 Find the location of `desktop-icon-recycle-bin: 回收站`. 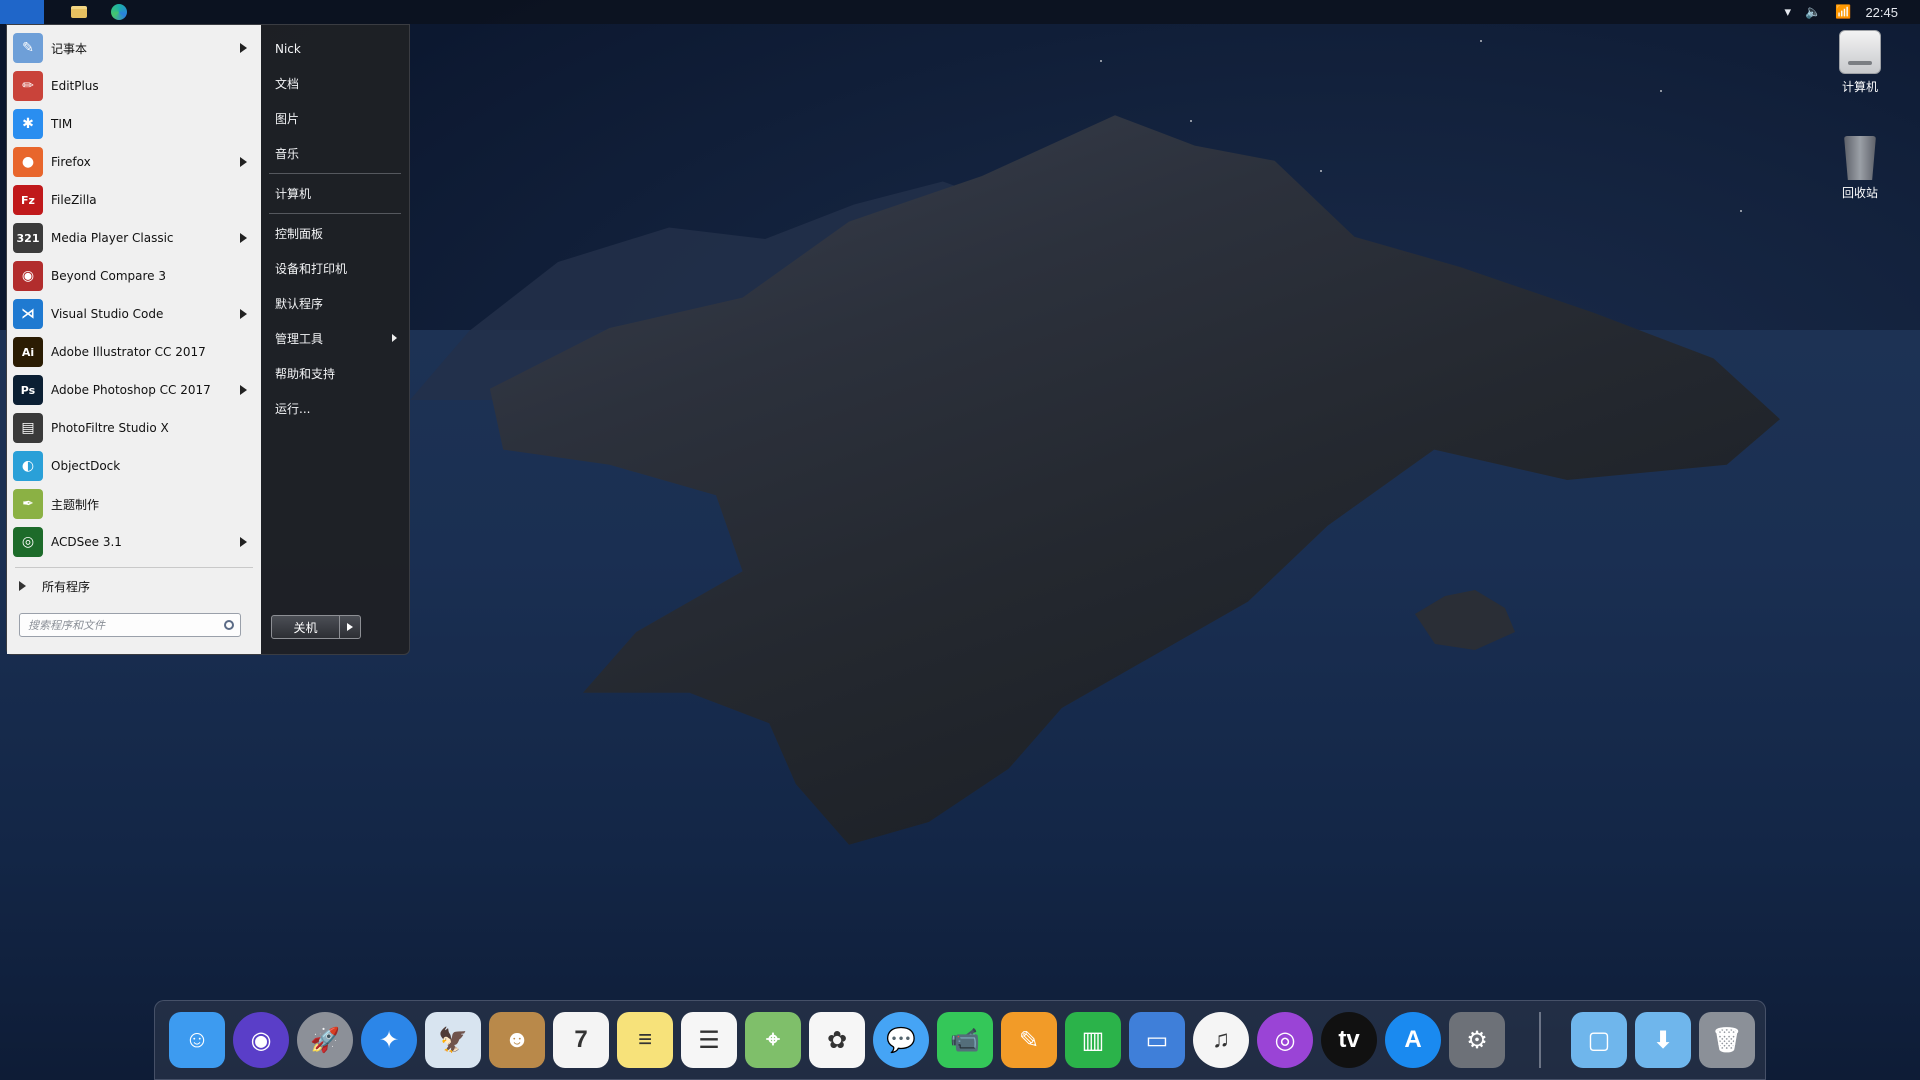

desktop-icon-recycle-bin: 回收站 is located at coordinates (1860, 168).